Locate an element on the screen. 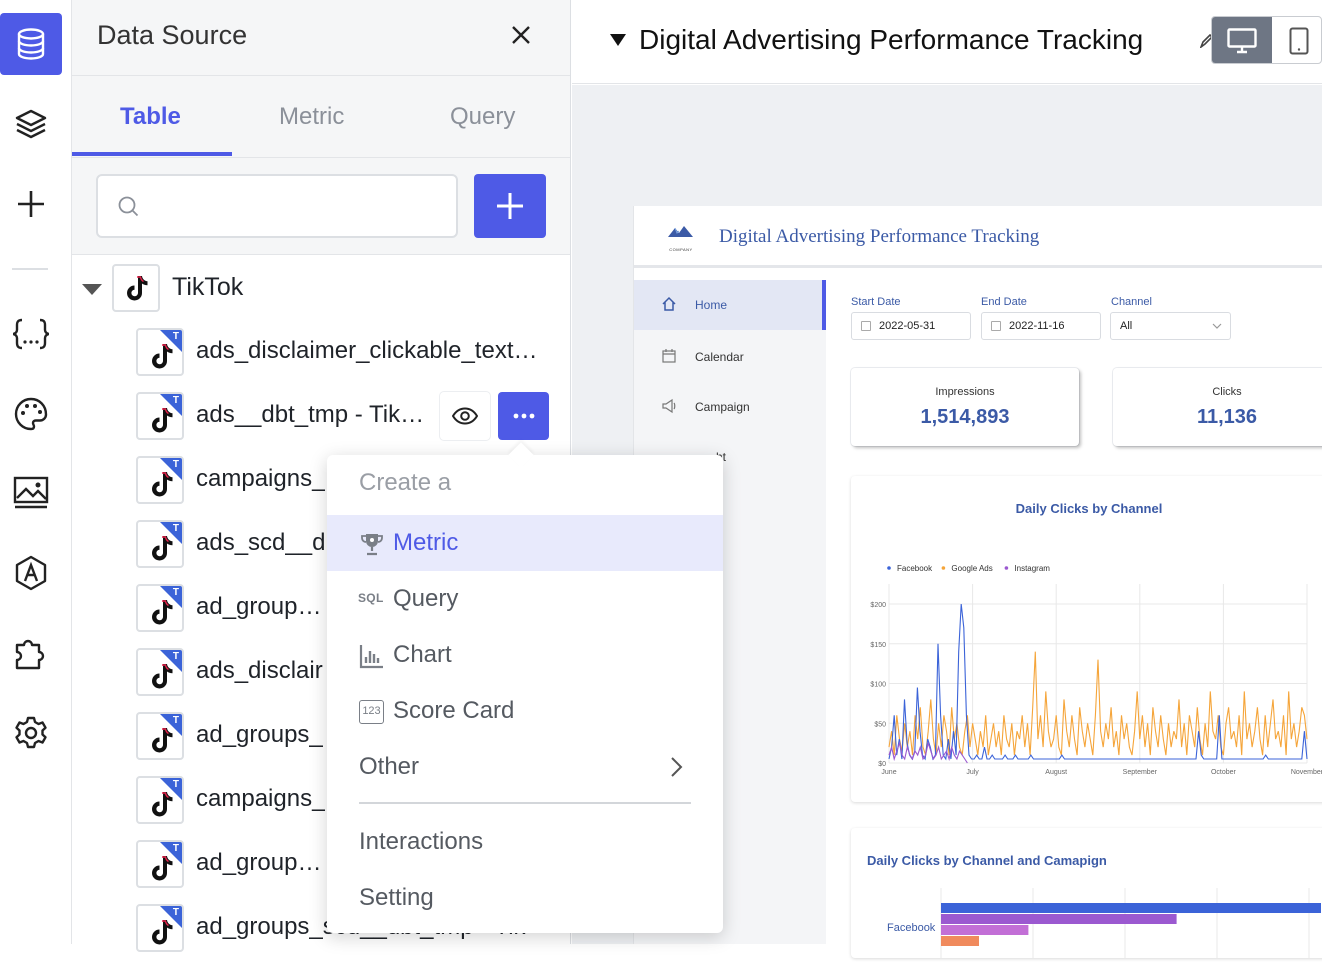 The image size is (1322, 963). settings-rail-button is located at coordinates (31, 733).